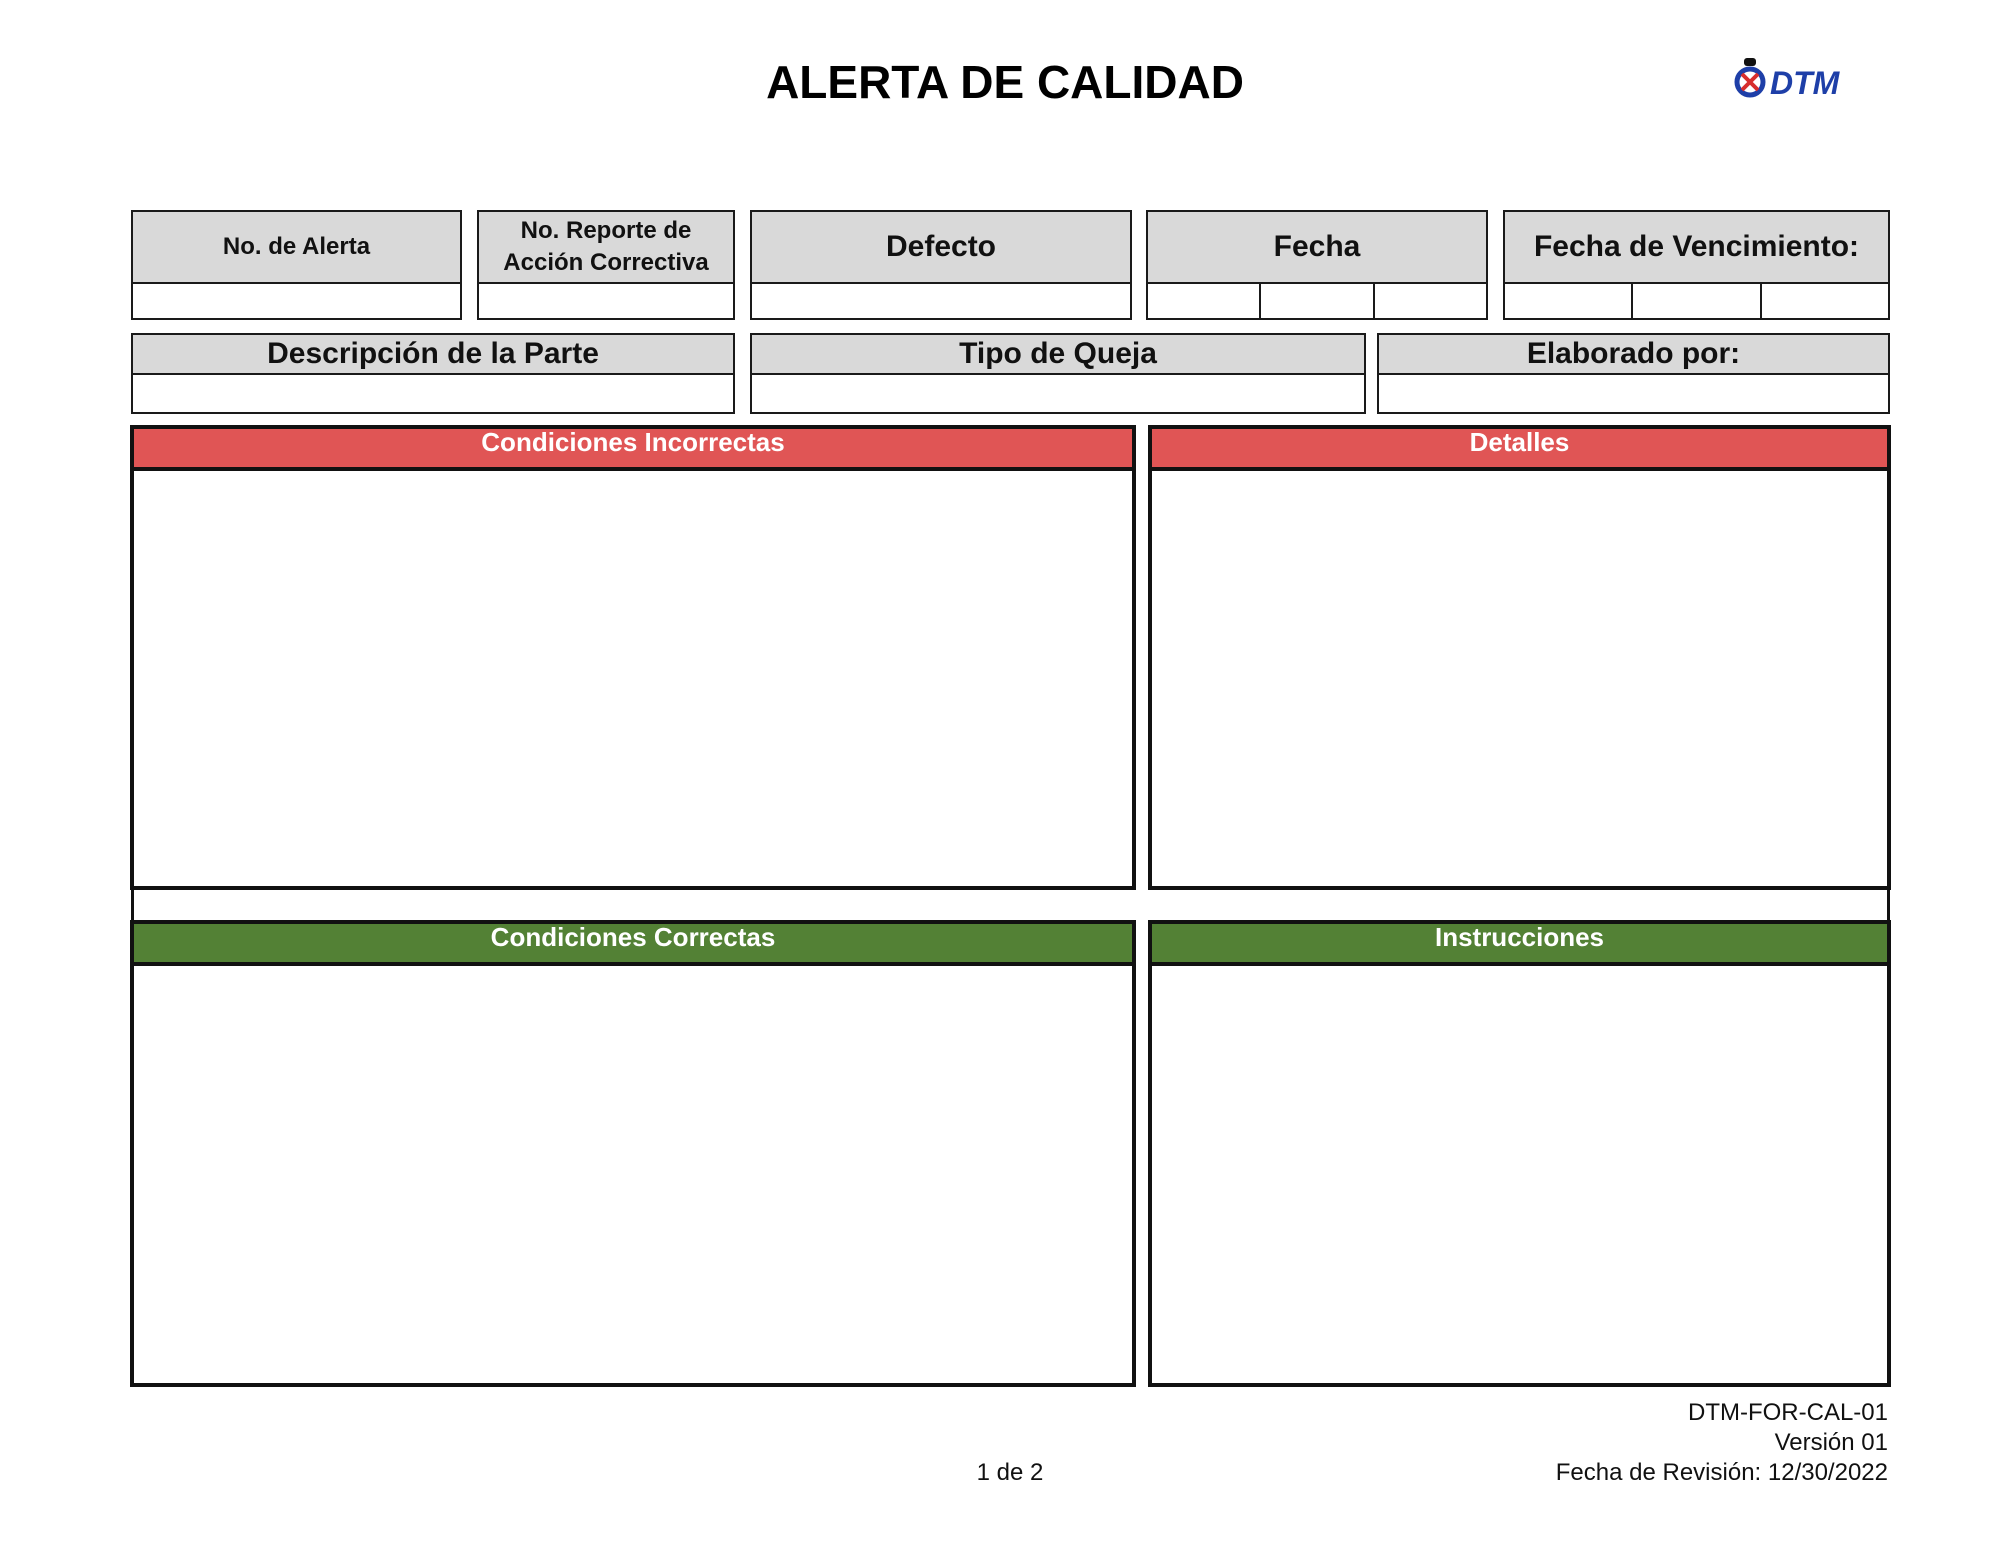 This screenshot has height=1545, width=2000. I want to click on alert-number-label: No. de Alerta, so click(296, 248).